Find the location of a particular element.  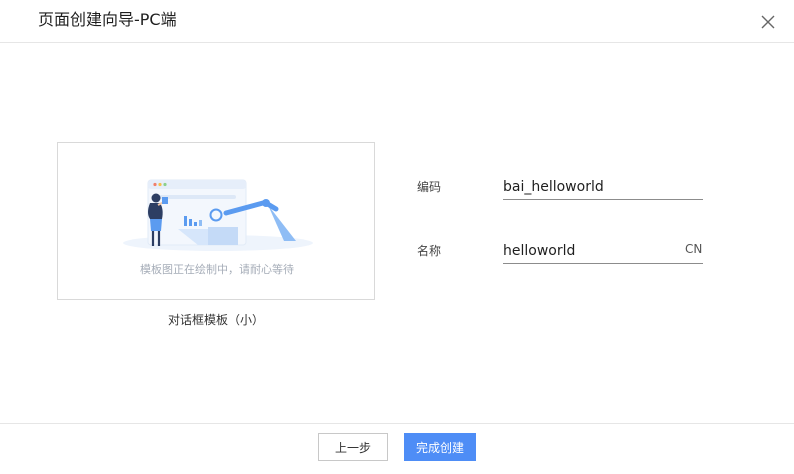

template-name: 对话框模板（小） is located at coordinates (215, 320).